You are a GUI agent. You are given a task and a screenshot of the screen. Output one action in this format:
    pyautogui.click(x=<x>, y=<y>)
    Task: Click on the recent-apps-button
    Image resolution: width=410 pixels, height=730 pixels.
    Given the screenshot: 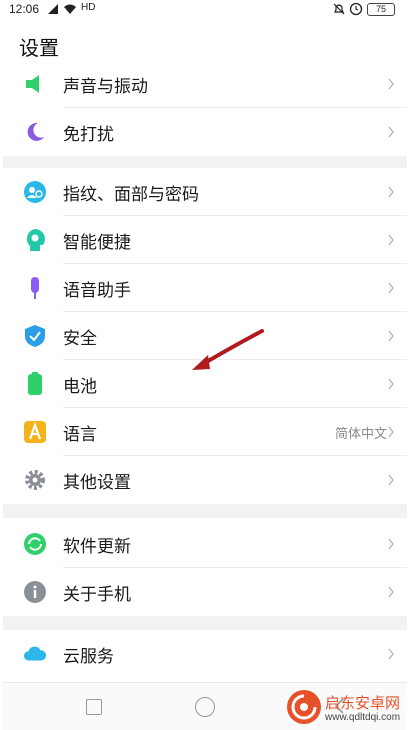 What is the action you would take?
    pyautogui.click(x=94, y=707)
    